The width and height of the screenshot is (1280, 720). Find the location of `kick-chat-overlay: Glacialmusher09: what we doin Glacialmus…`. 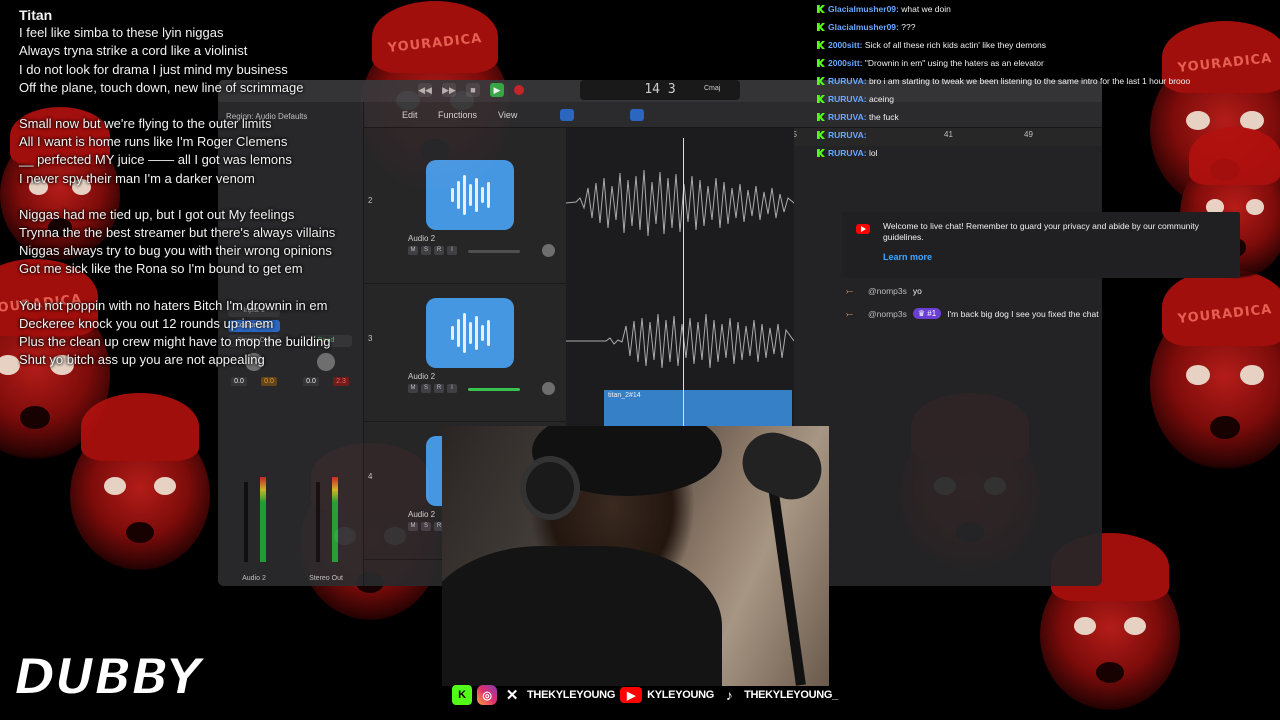

kick-chat-overlay: Glacialmusher09: what we doin Glacialmus… is located at coordinates (1048, 81).